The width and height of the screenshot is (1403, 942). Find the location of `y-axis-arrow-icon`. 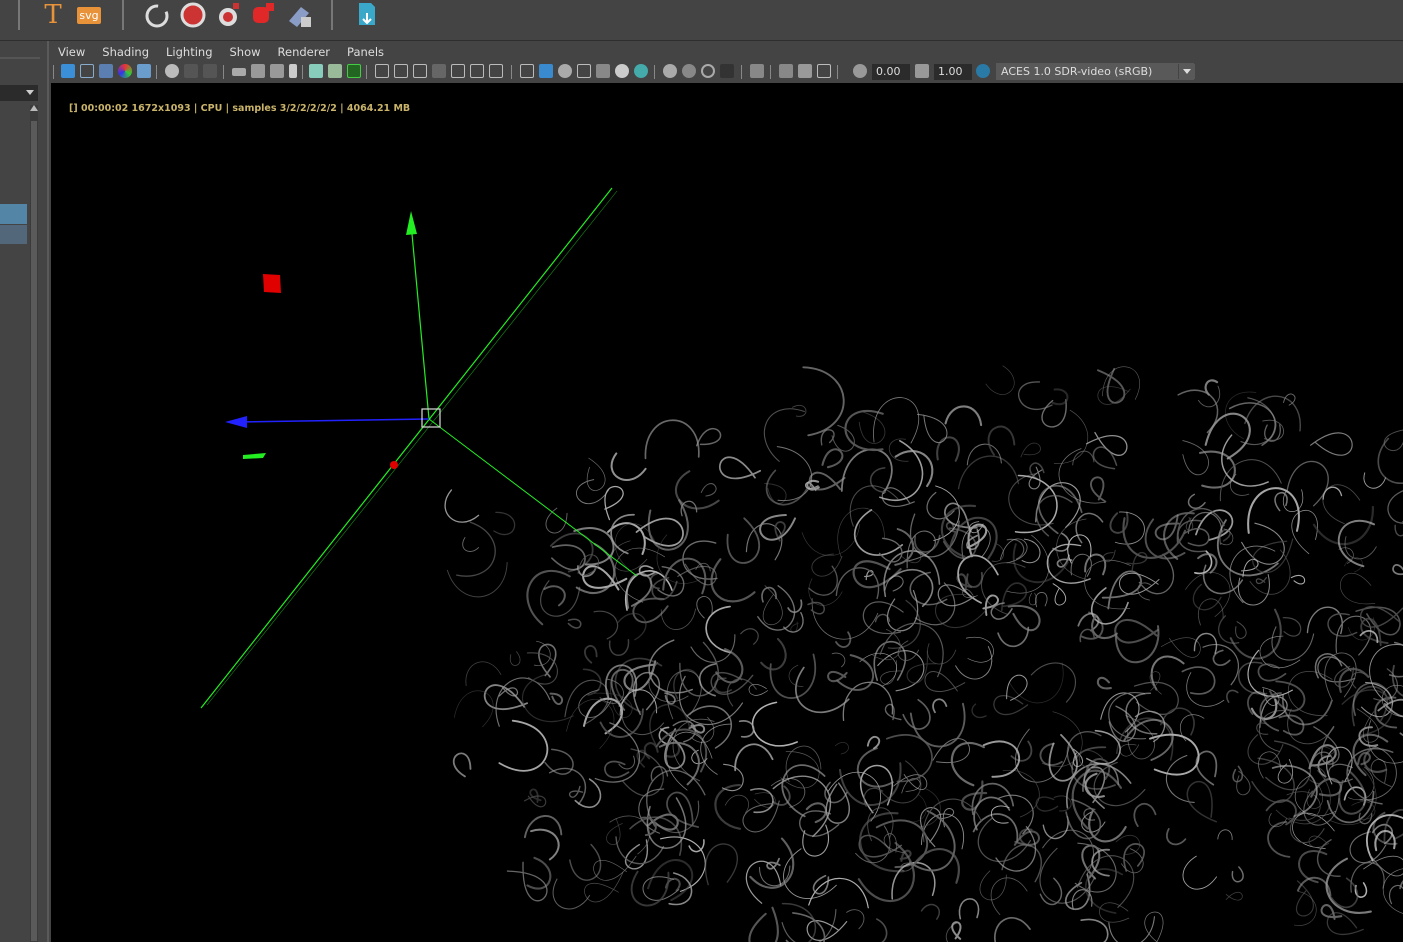

y-axis-arrow-icon is located at coordinates (411, 223).